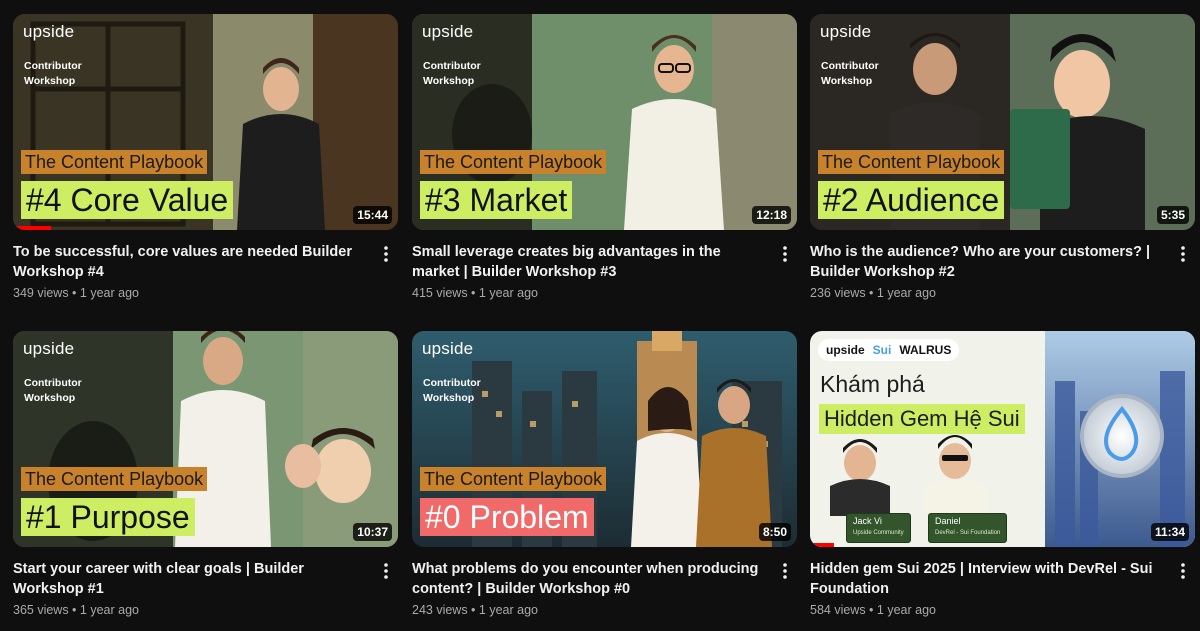 The image size is (1200, 631). I want to click on topic-label: #0 Problem, so click(507, 517).